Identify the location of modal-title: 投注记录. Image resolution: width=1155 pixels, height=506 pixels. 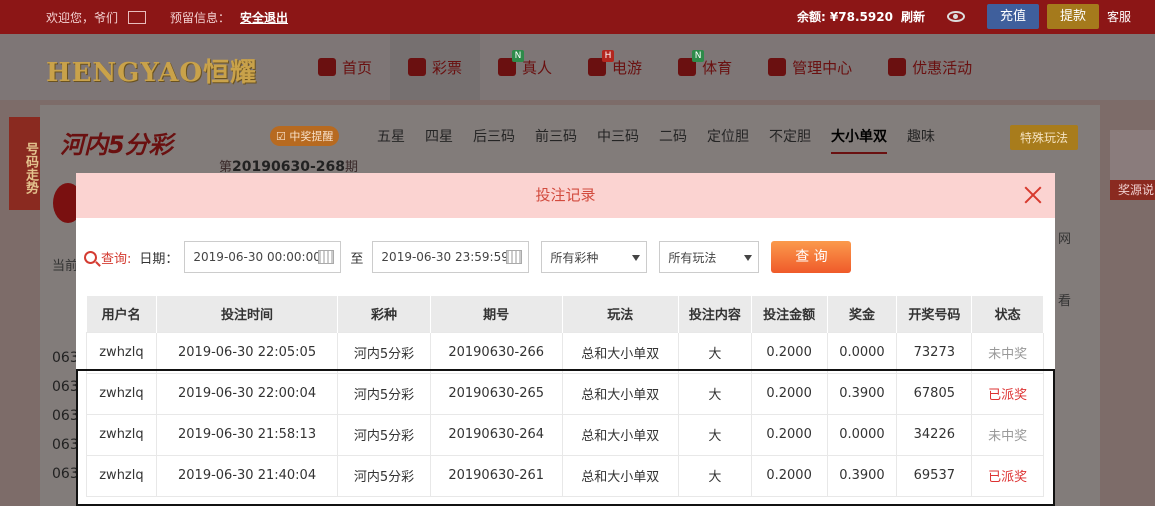
(565, 195).